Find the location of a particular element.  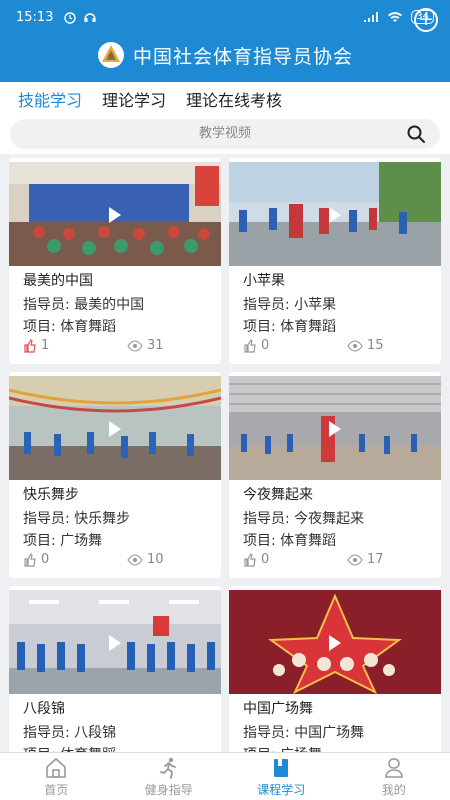

video-instructor: 指导员: 小苹果 is located at coordinates (290, 305).